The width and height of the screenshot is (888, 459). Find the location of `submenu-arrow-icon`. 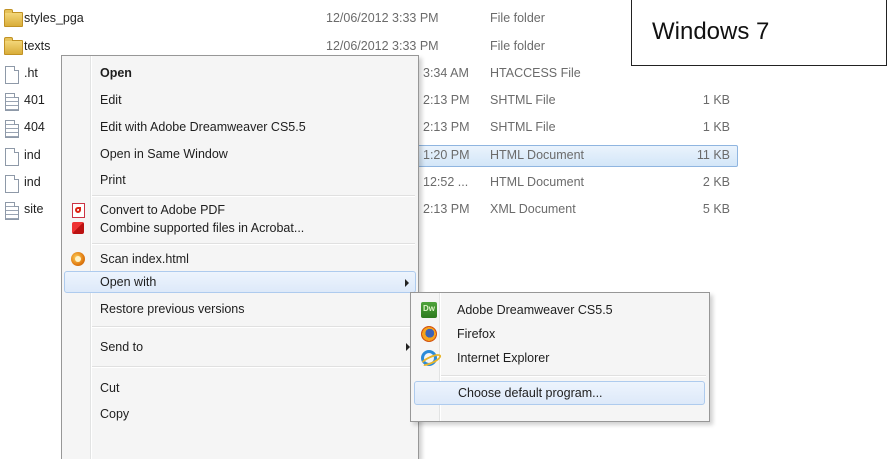

submenu-arrow-icon is located at coordinates (407, 283).